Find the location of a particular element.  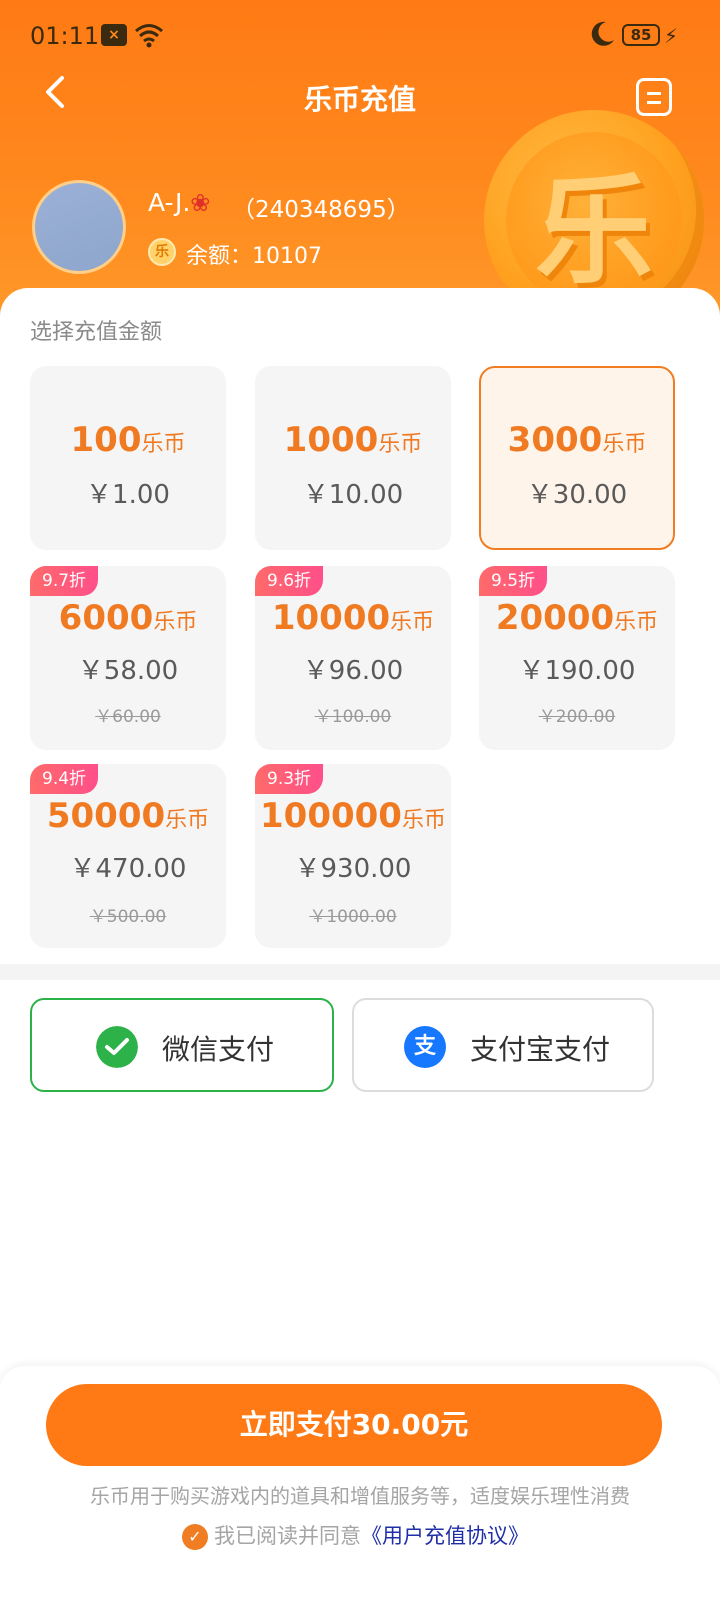

pay-now-button: 立即支付30.00元 is located at coordinates (354, 1425).